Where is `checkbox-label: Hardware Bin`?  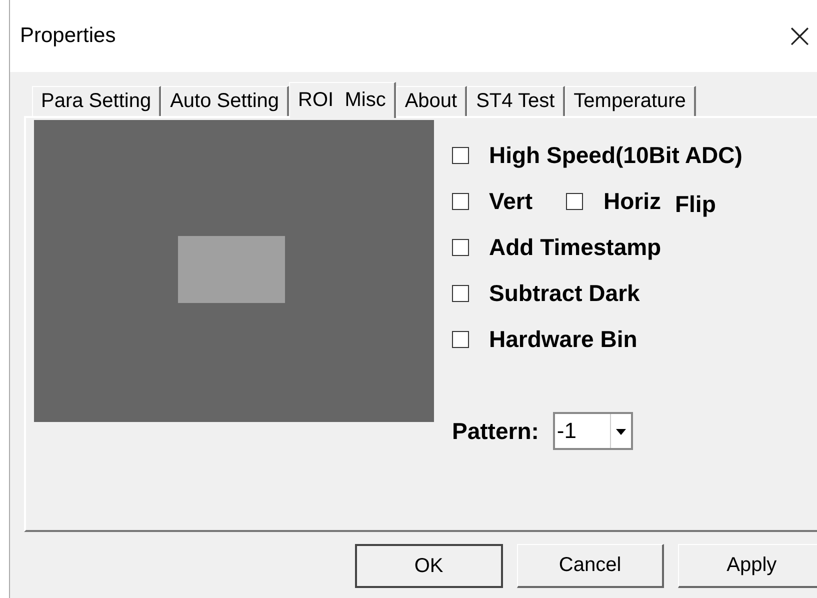 checkbox-label: Hardware Bin is located at coordinates (563, 339).